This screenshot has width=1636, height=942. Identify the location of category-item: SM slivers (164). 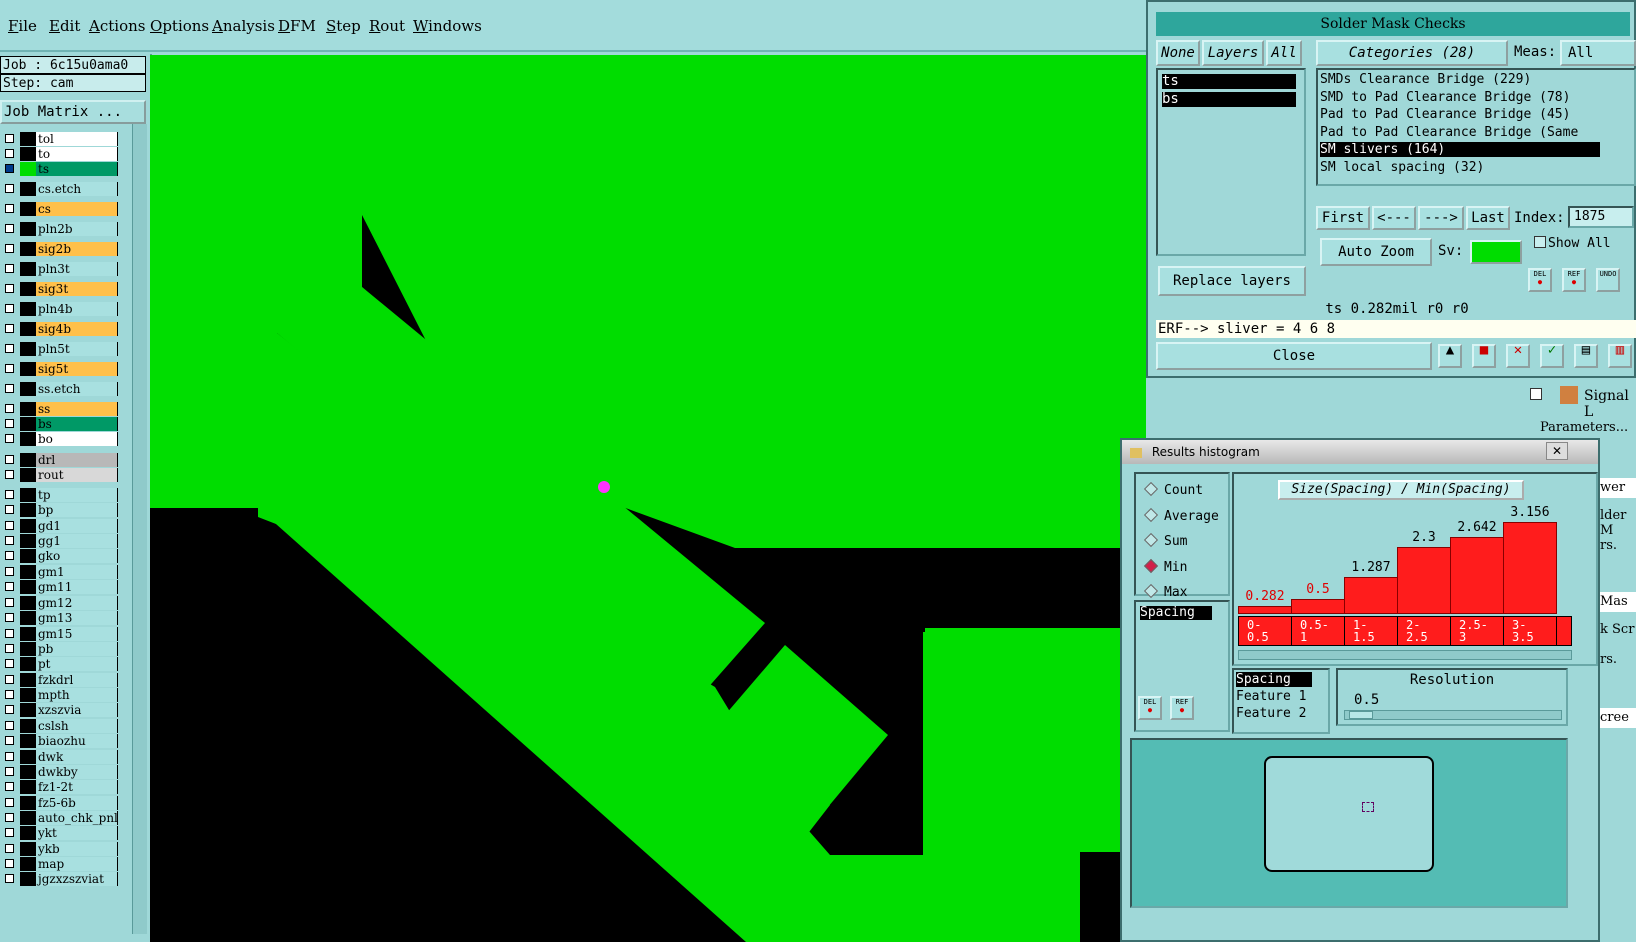
(1460, 149).